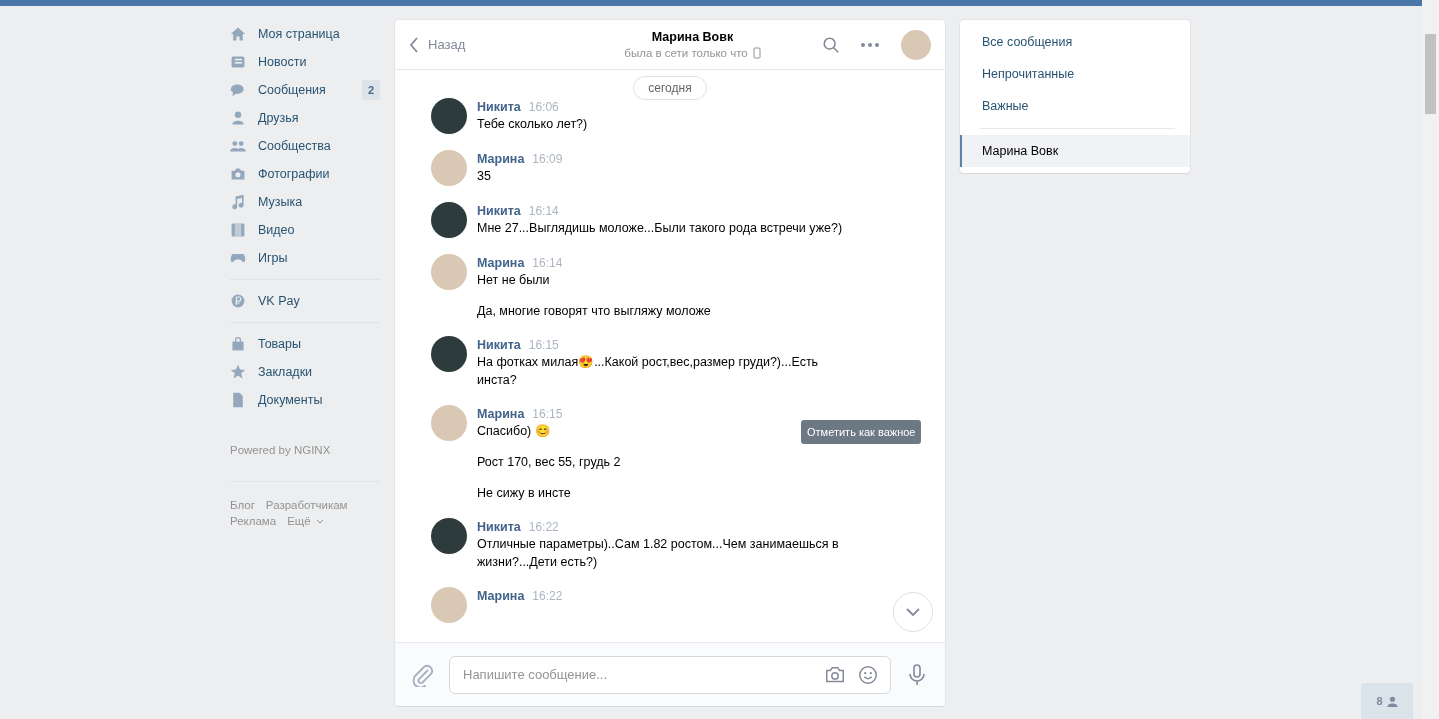 The width and height of the screenshot is (1439, 719). I want to click on more-icon, so click(870, 44).